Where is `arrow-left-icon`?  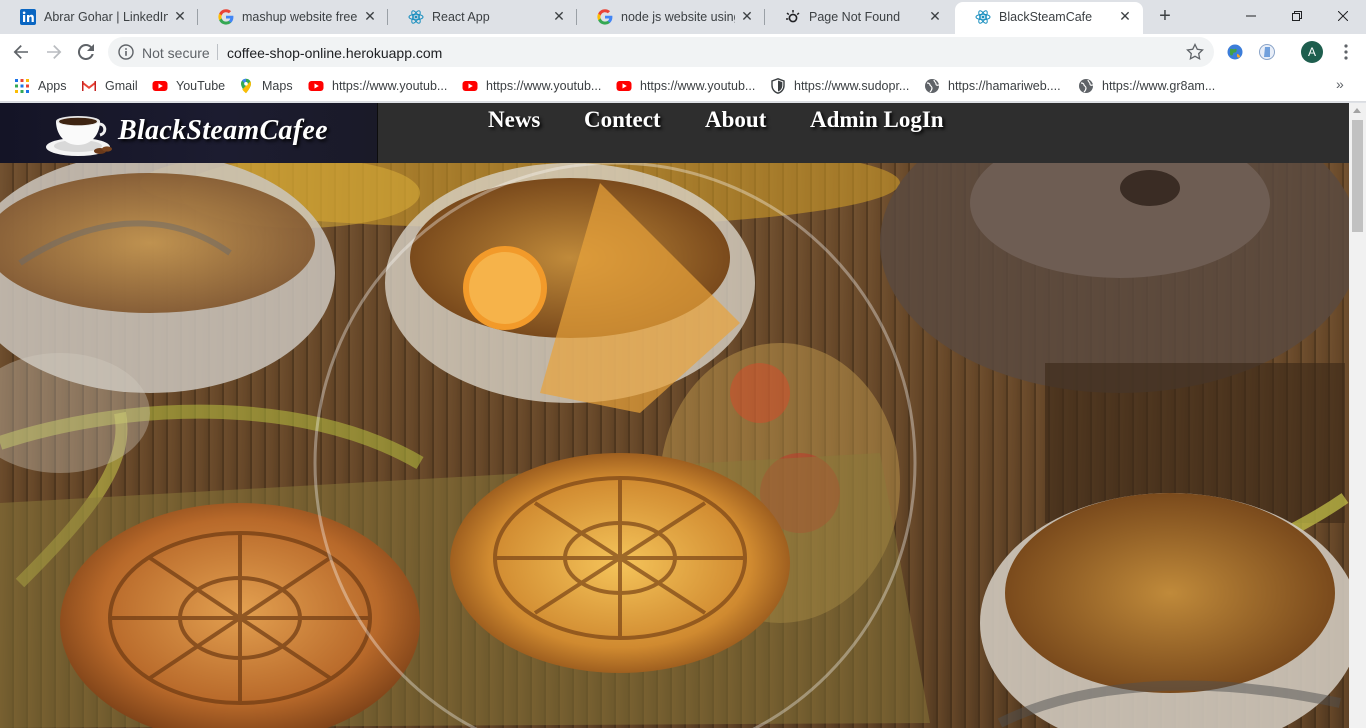 arrow-left-icon is located at coordinates (20, 52).